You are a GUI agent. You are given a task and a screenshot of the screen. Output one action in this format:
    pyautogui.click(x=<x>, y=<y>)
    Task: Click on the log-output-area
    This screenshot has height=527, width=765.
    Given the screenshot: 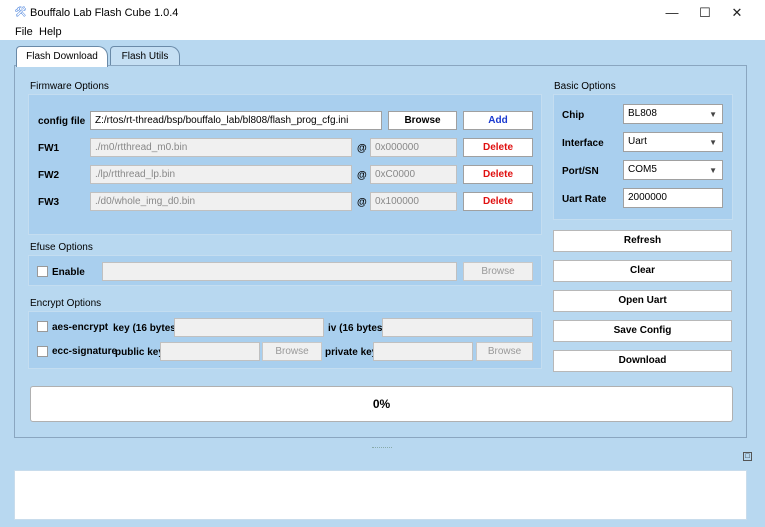 What is the action you would take?
    pyautogui.click(x=380, y=495)
    